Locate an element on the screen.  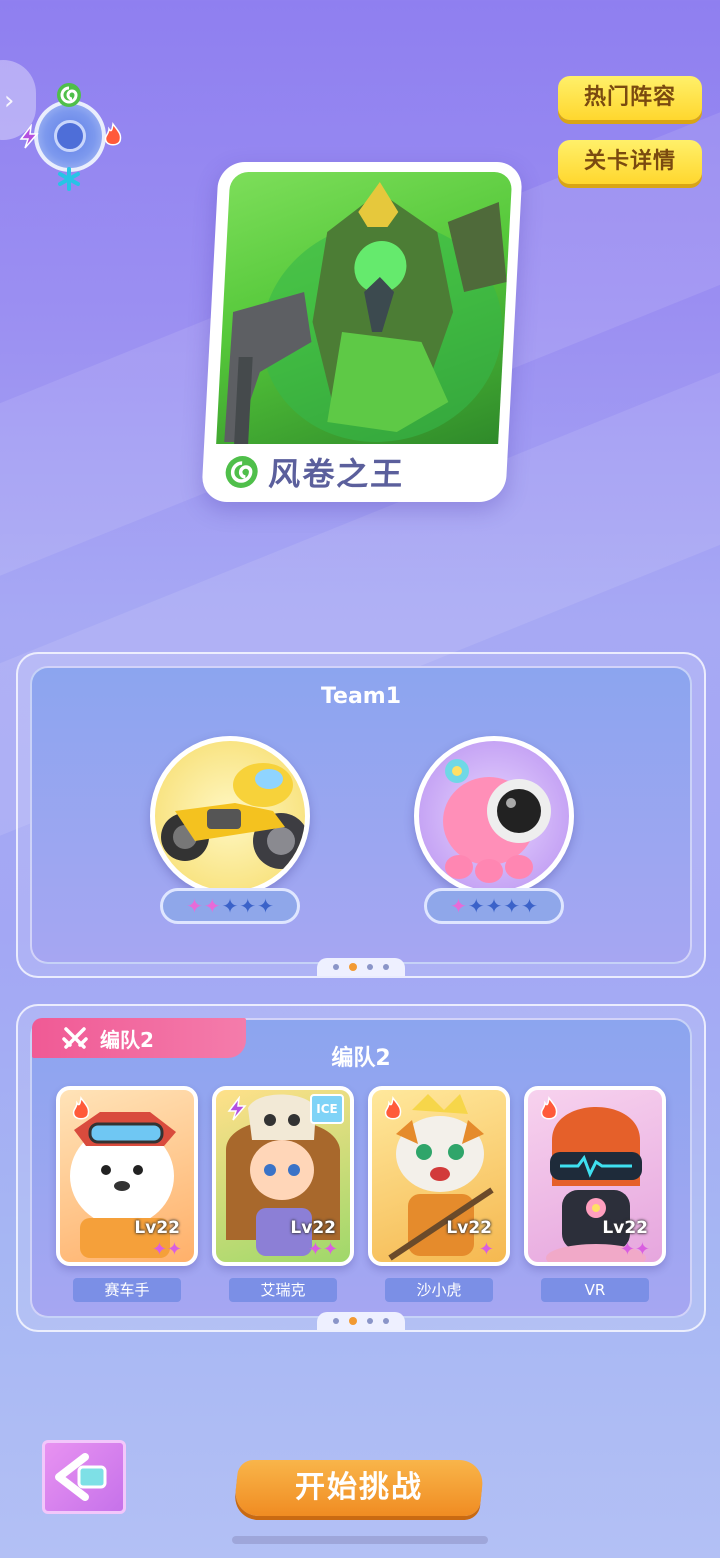
formation-pager is located at coordinates (361, 1321).